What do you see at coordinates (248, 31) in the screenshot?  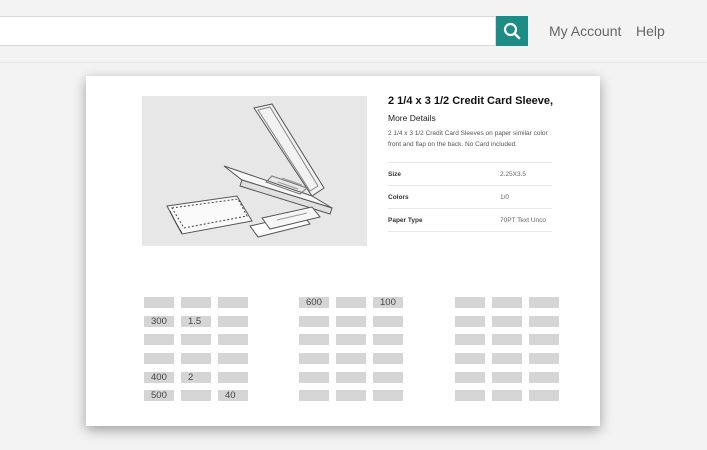 I see `search-input` at bounding box center [248, 31].